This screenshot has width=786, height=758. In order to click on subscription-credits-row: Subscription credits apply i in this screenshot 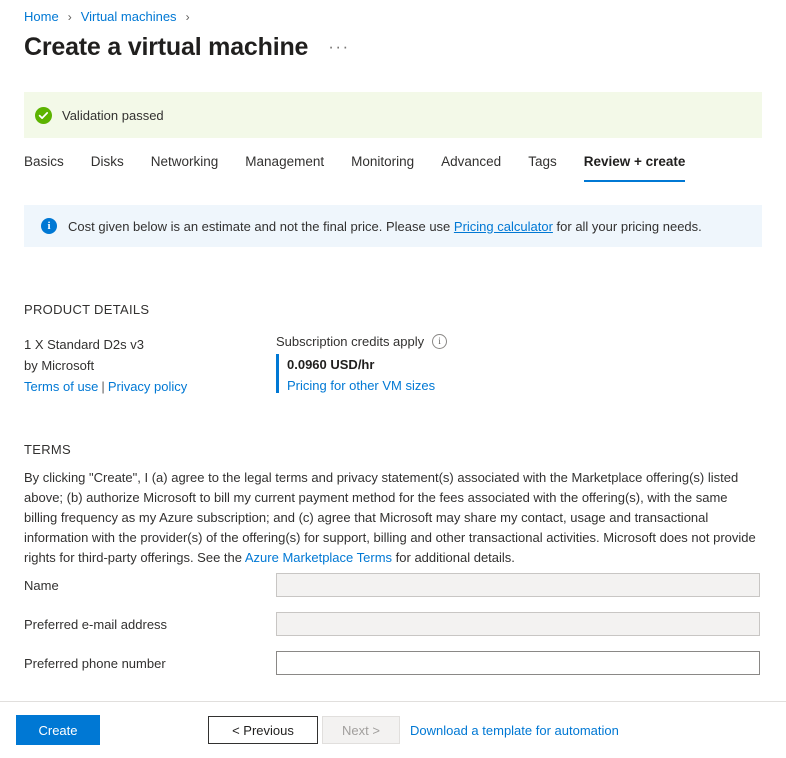, I will do `click(362, 341)`.